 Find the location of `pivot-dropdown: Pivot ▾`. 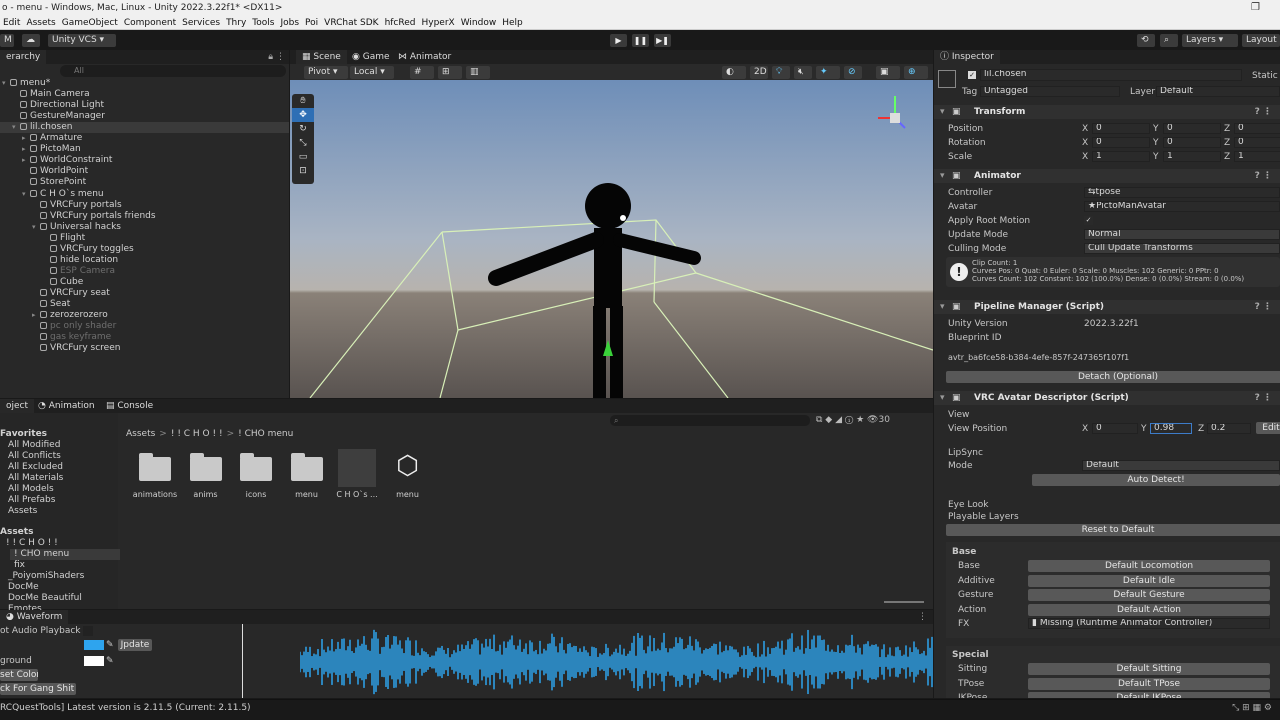

pivot-dropdown: Pivot ▾ is located at coordinates (326, 72).